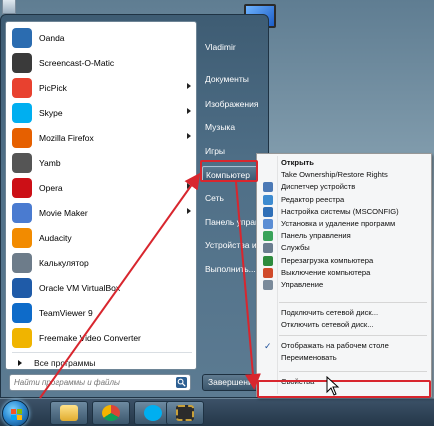 The height and width of the screenshot is (426, 434). I want to click on program-item: Oracle VM VirtualBox, so click(102, 287).